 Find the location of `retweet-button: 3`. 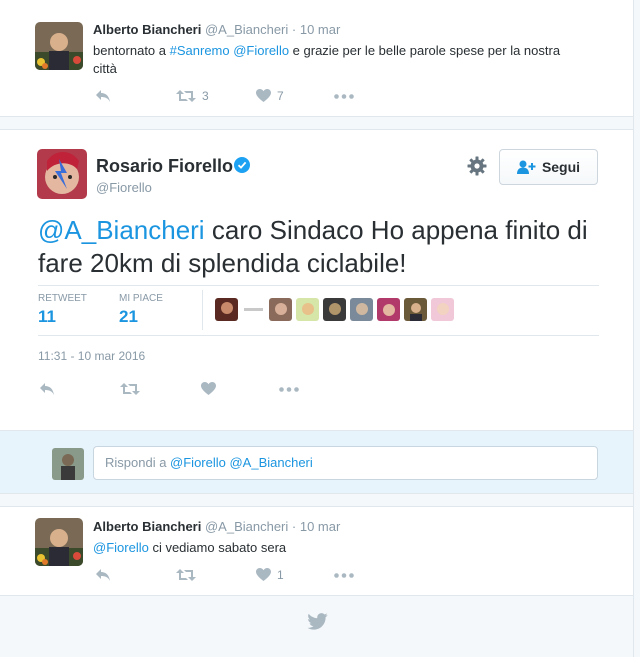

retweet-button: 3 is located at coordinates (192, 96).